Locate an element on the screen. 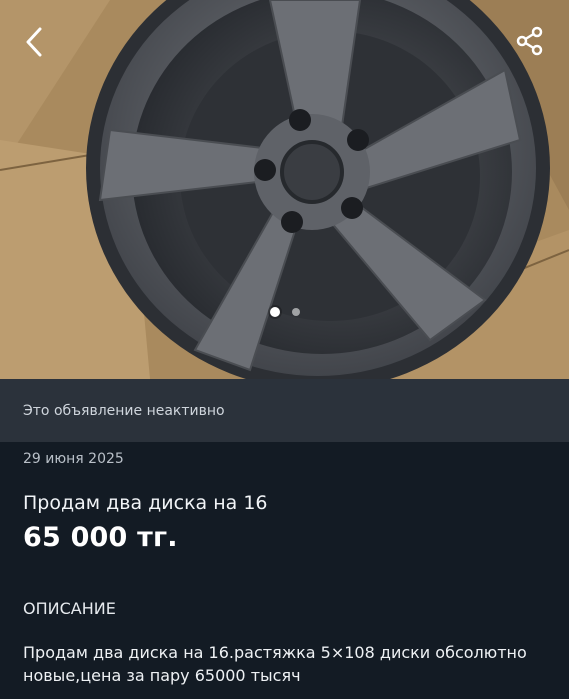 This screenshot has height=699, width=569. chevron-left-icon is located at coordinates (34, 42).